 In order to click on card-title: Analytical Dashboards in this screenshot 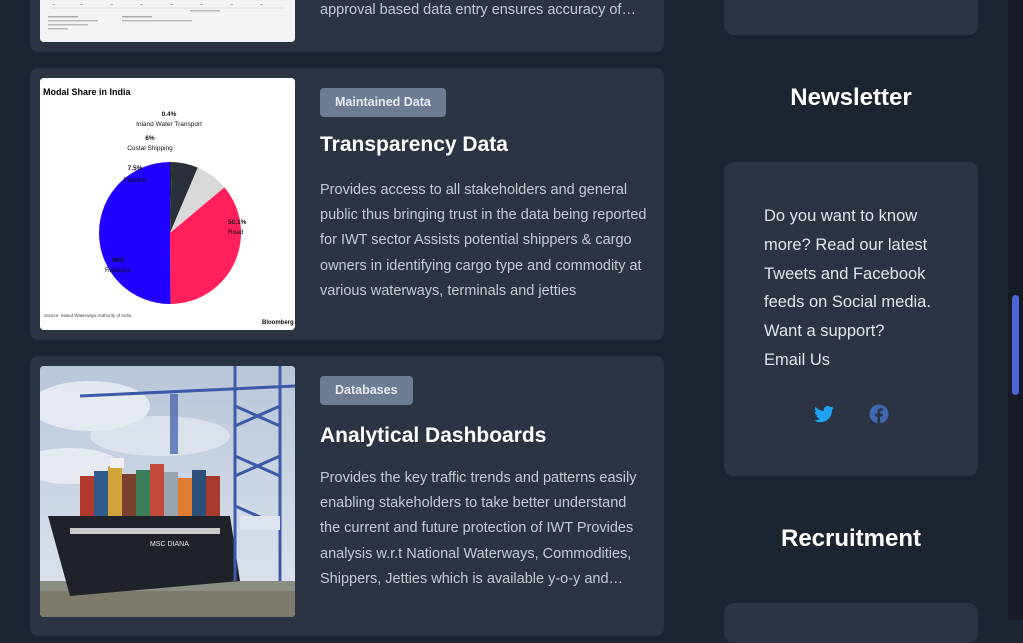, I will do `click(433, 436)`.